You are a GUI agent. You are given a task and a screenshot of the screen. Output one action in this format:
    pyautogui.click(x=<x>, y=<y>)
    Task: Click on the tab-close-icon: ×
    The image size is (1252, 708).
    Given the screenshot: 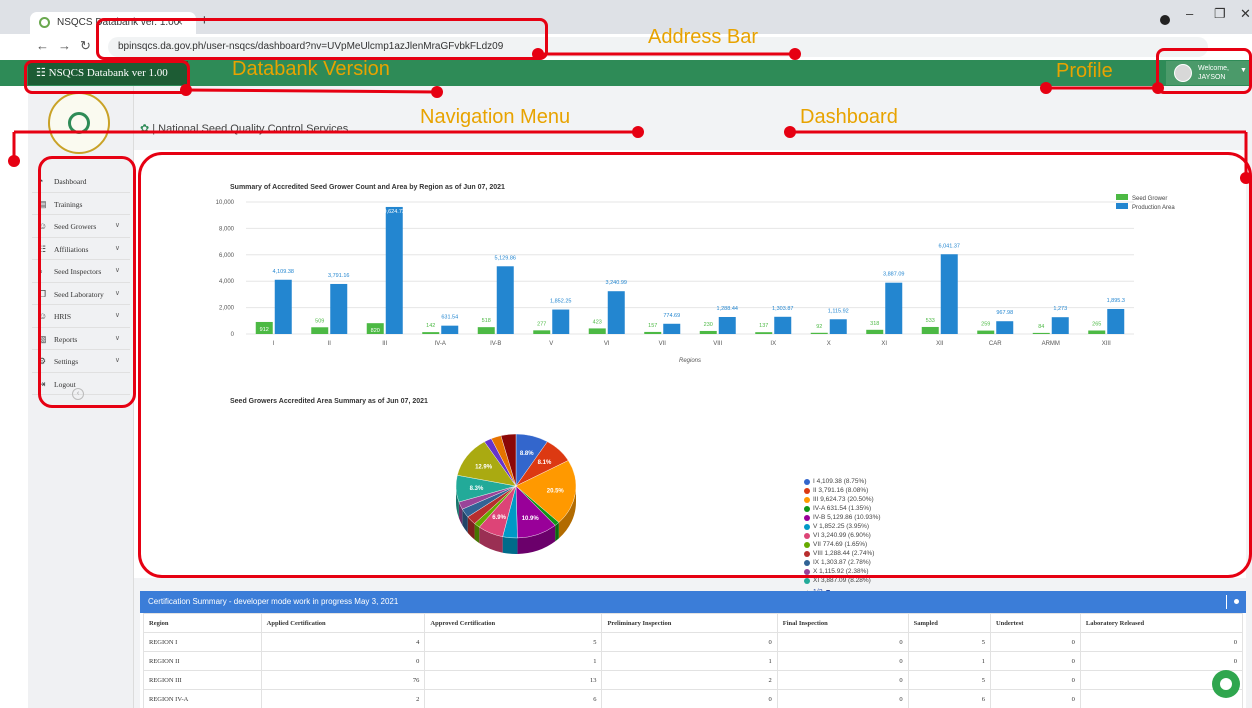 What is the action you would take?
    pyautogui.click(x=179, y=22)
    